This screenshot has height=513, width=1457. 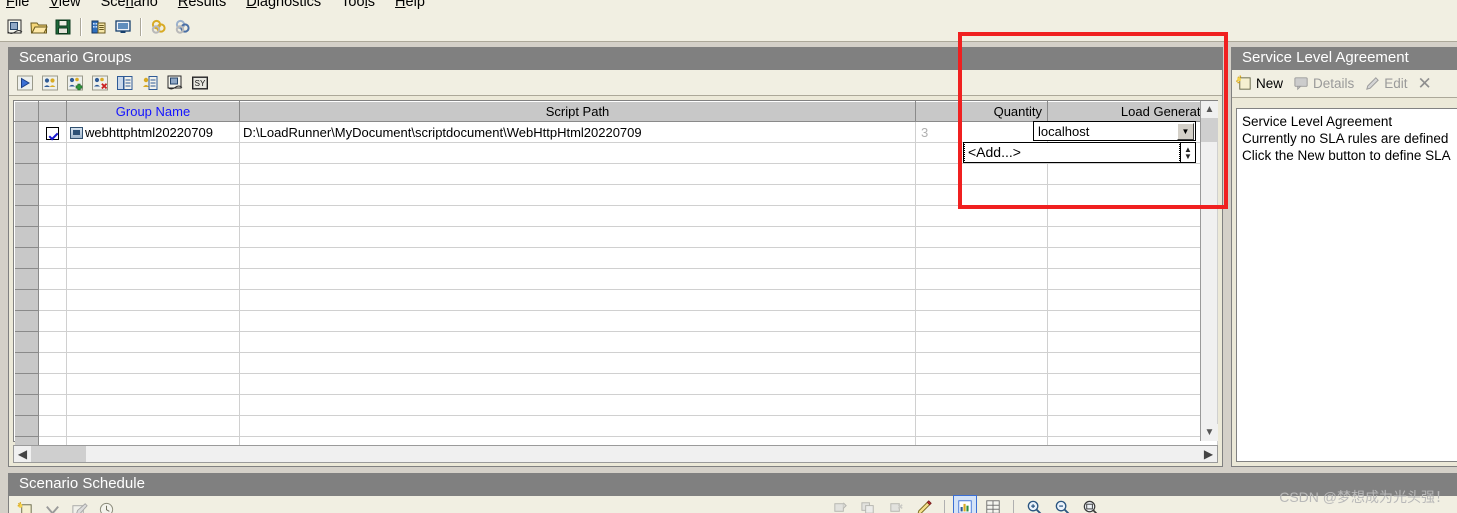 What do you see at coordinates (993, 504) in the screenshot?
I see `grid-view-icon` at bounding box center [993, 504].